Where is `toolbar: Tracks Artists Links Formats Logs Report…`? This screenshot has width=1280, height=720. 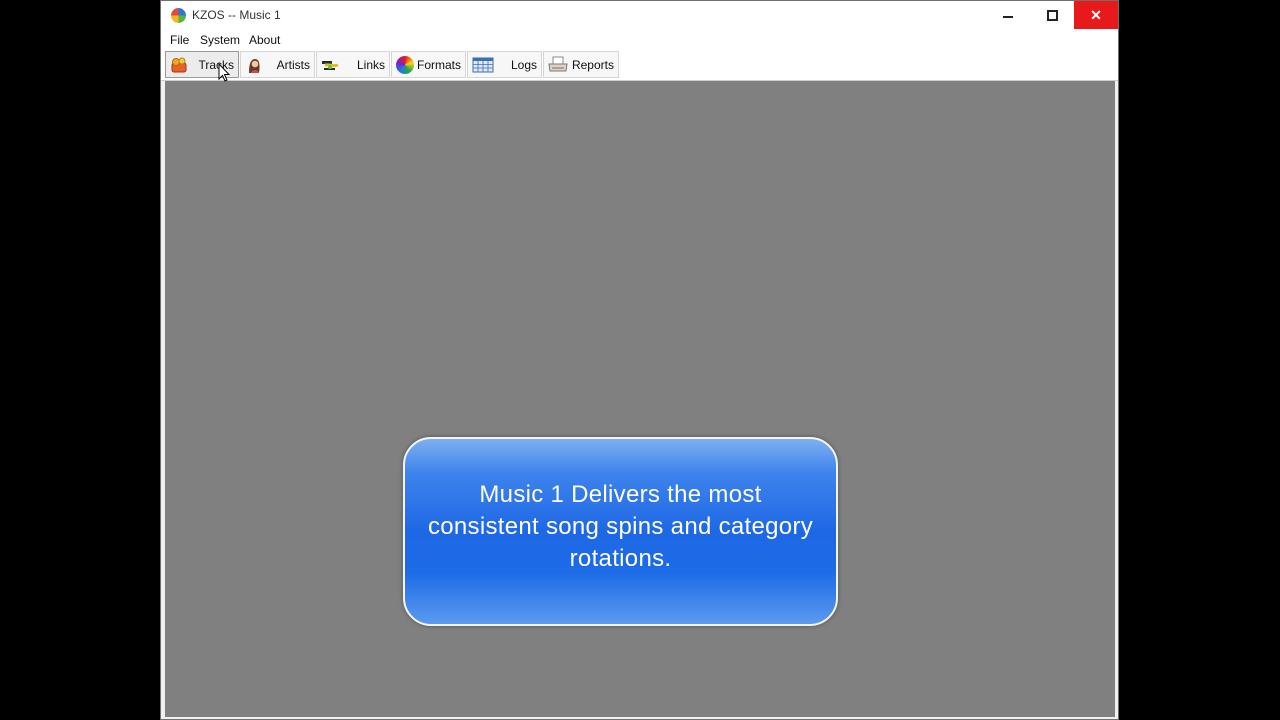
toolbar: Tracks Artists Links Formats Logs Report… is located at coordinates (639, 65).